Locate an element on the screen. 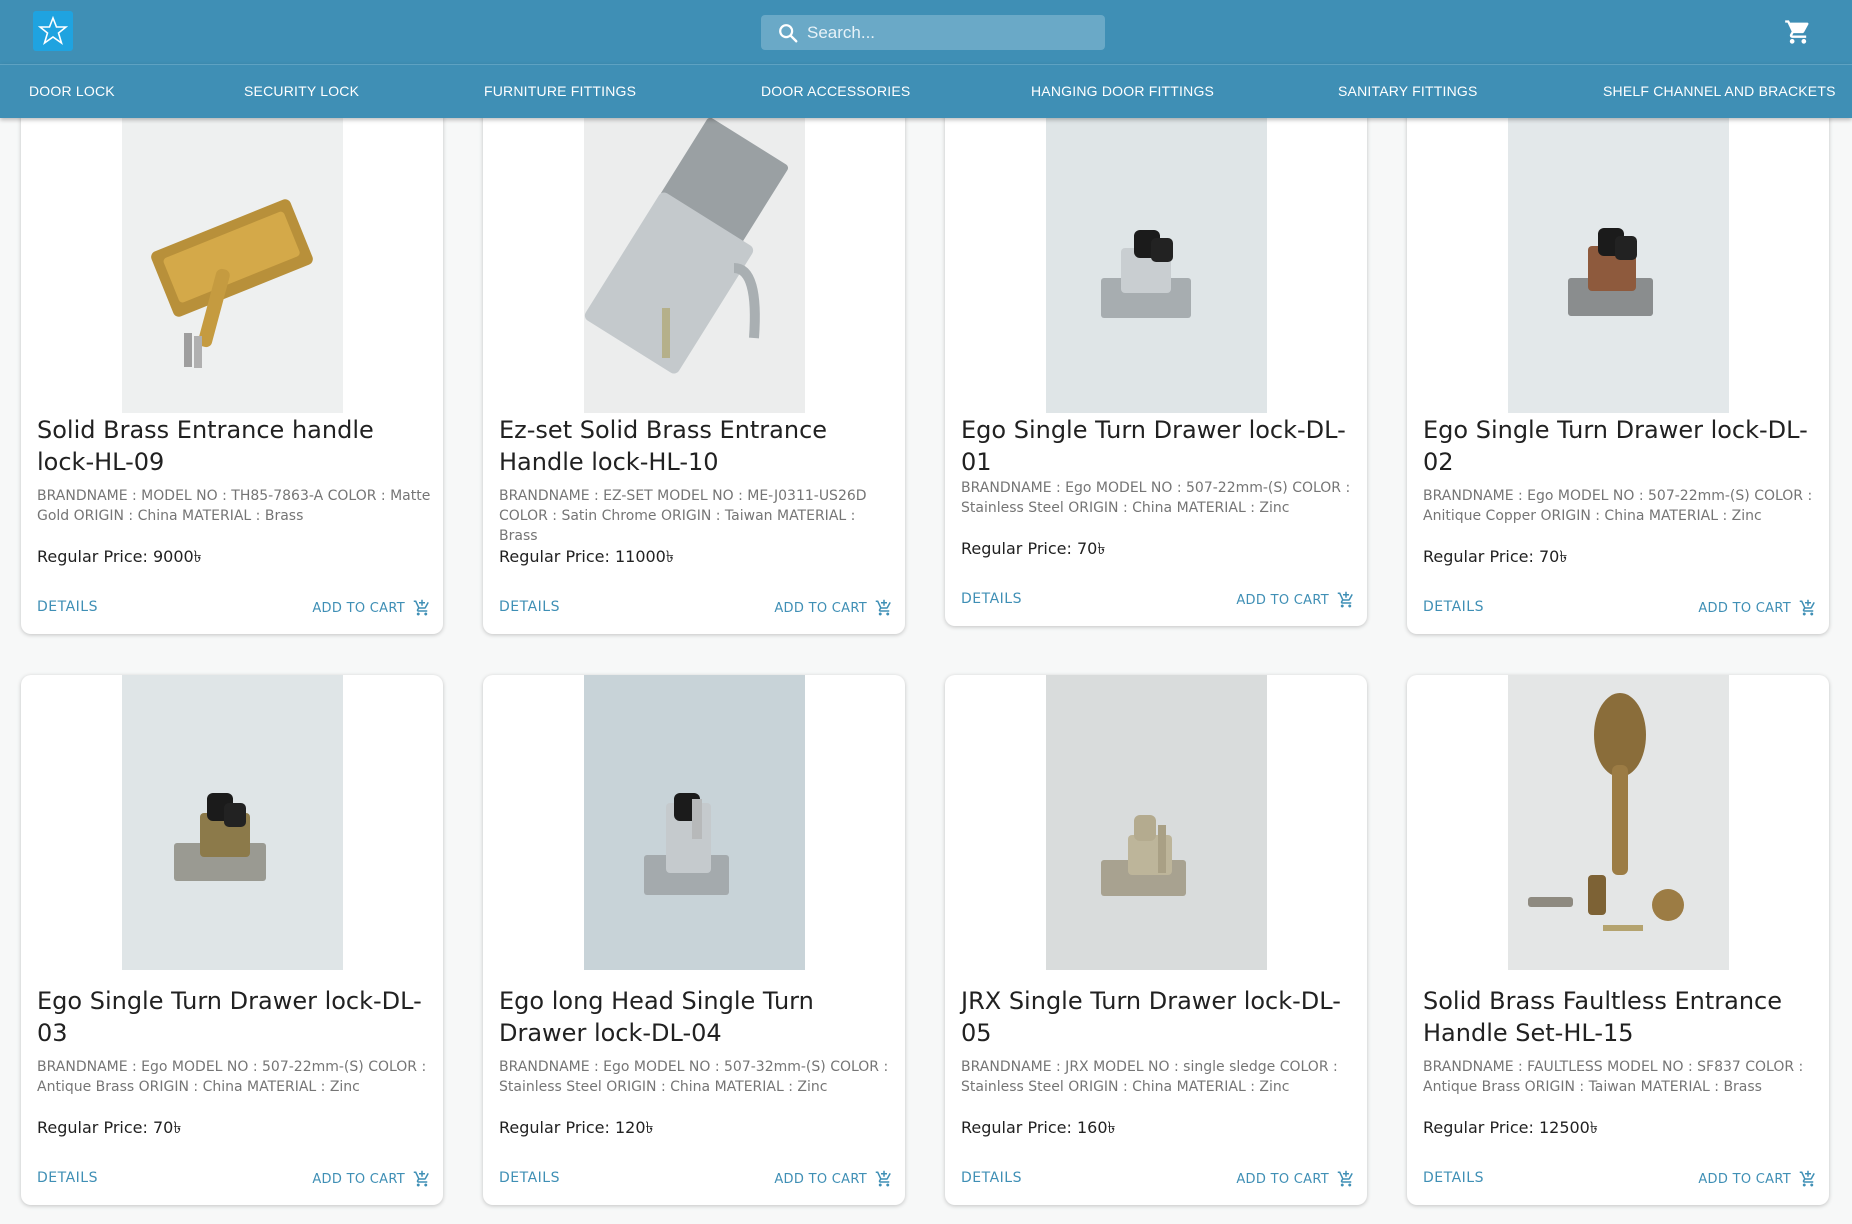 The image size is (1852, 1224). product-price: Regular Price: 120৳ is located at coordinates (576, 1127).